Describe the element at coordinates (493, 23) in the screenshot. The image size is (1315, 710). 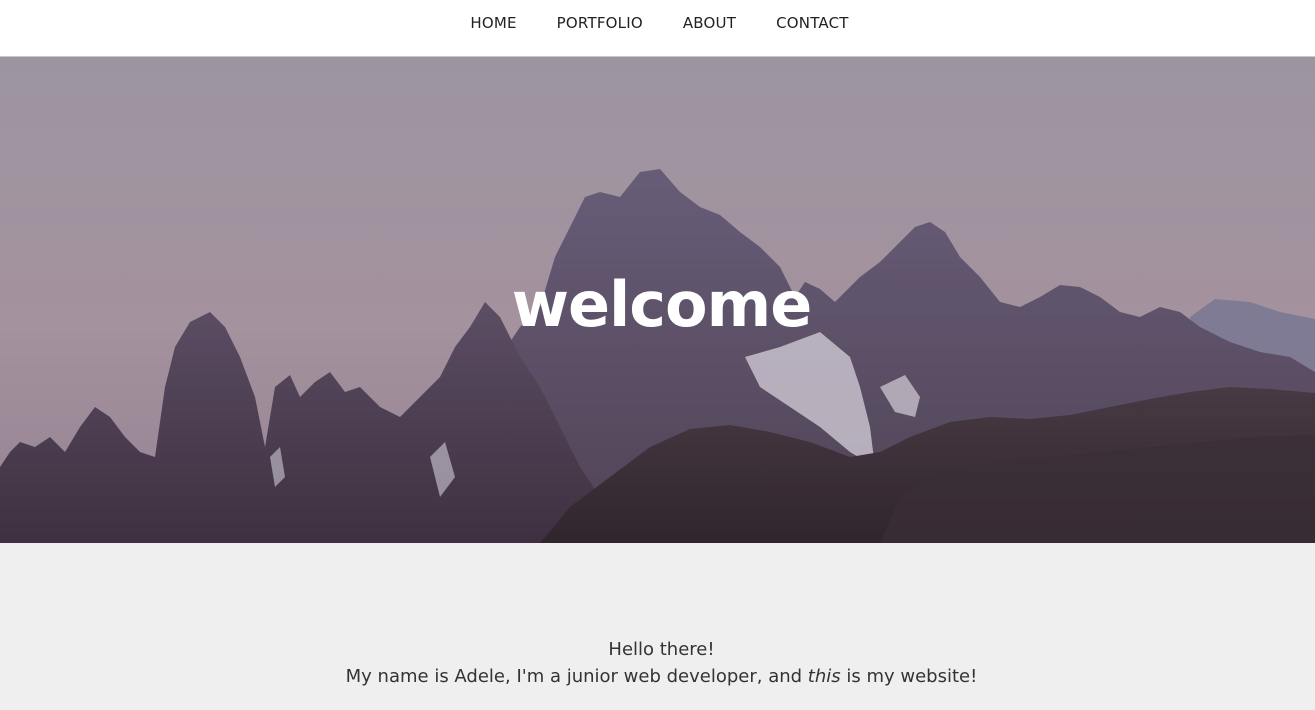
I see `nav-link-home: HOME` at that location.